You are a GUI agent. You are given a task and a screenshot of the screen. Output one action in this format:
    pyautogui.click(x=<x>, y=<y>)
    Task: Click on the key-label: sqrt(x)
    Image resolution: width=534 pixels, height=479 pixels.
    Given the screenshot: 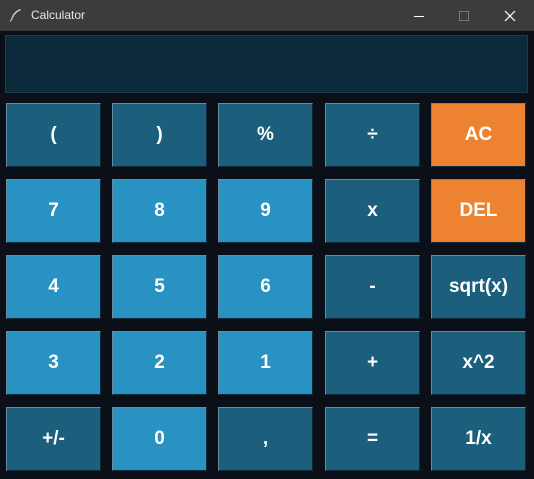 What is the action you would take?
    pyautogui.click(x=478, y=286)
    